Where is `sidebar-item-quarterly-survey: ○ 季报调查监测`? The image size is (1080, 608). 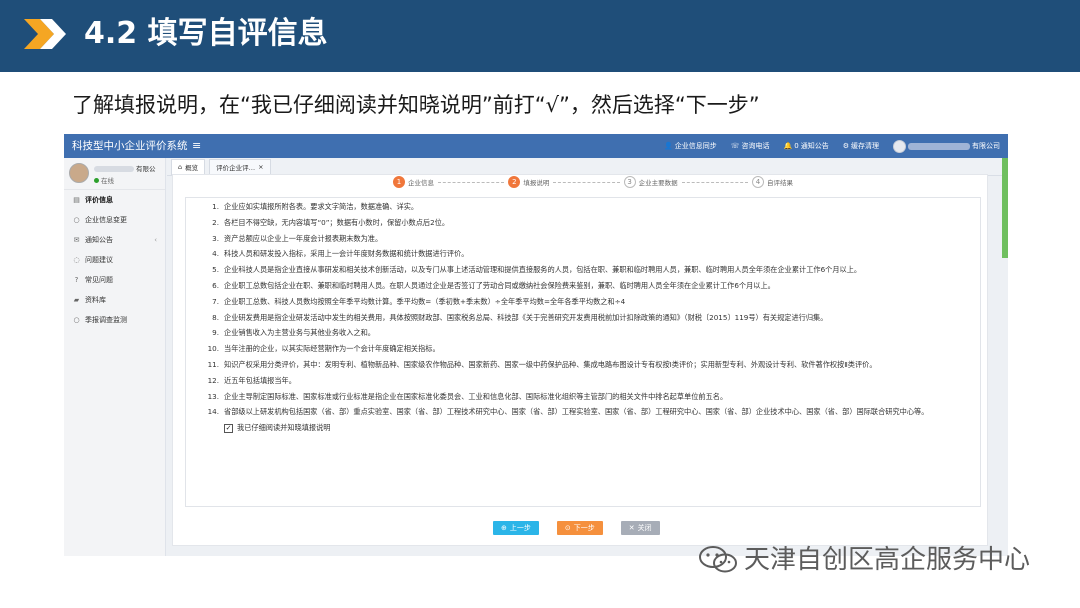 sidebar-item-quarterly-survey: ○ 季报调查监测 is located at coordinates (114, 320).